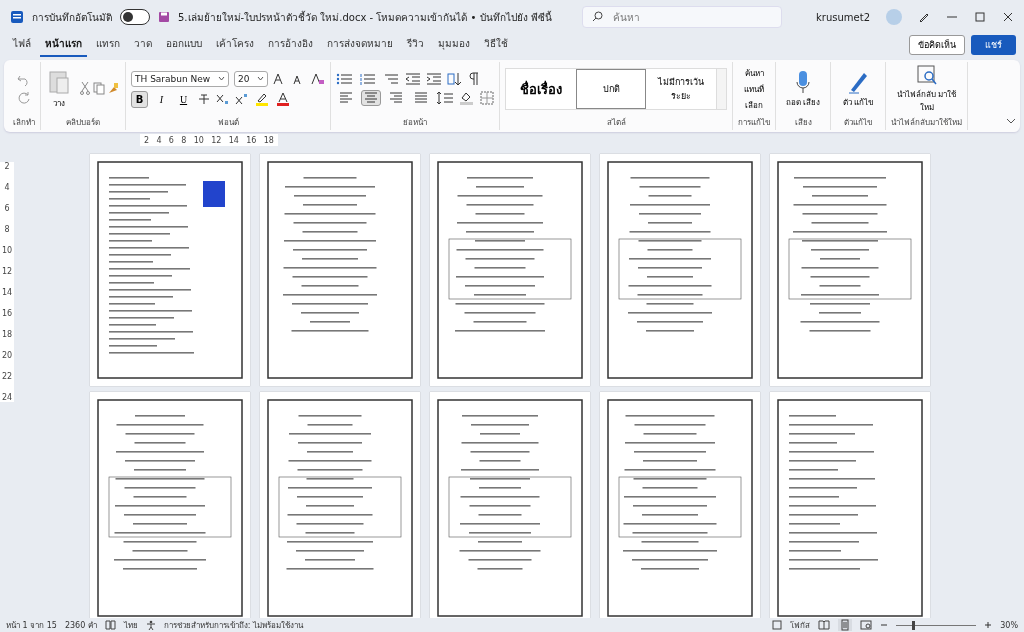 This screenshot has width=1024, height=632. I want to click on ribbon-tab: วาด, so click(143, 45).